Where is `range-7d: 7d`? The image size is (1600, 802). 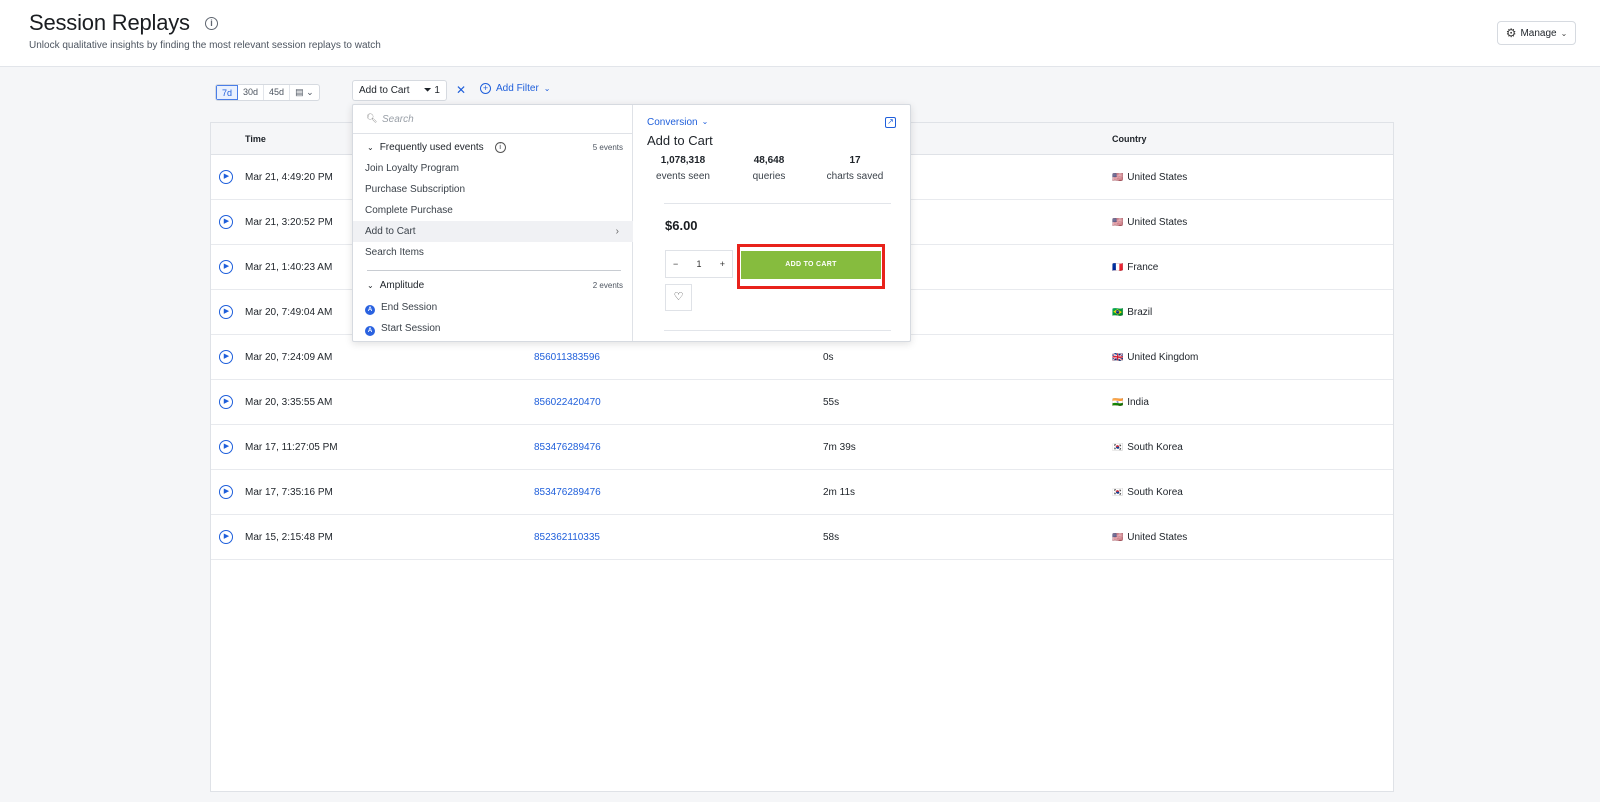
range-7d: 7d is located at coordinates (227, 92).